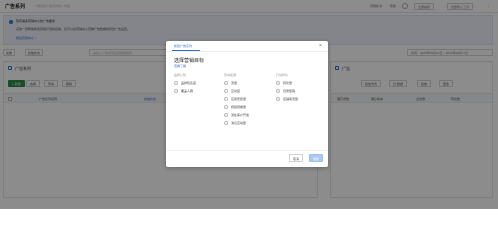  Describe the element at coordinates (300, 99) in the screenshot. I see `objective-option: 店铺客流量` at that location.